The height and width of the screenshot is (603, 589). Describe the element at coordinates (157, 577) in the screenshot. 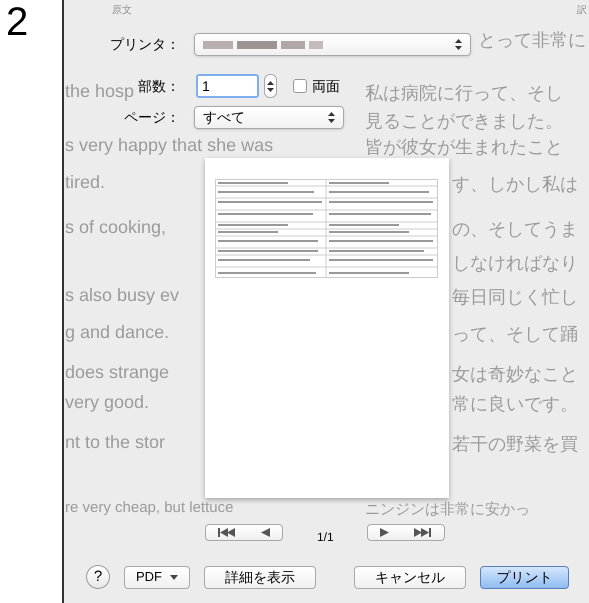

I see `pdf-menu-button: PDF` at that location.